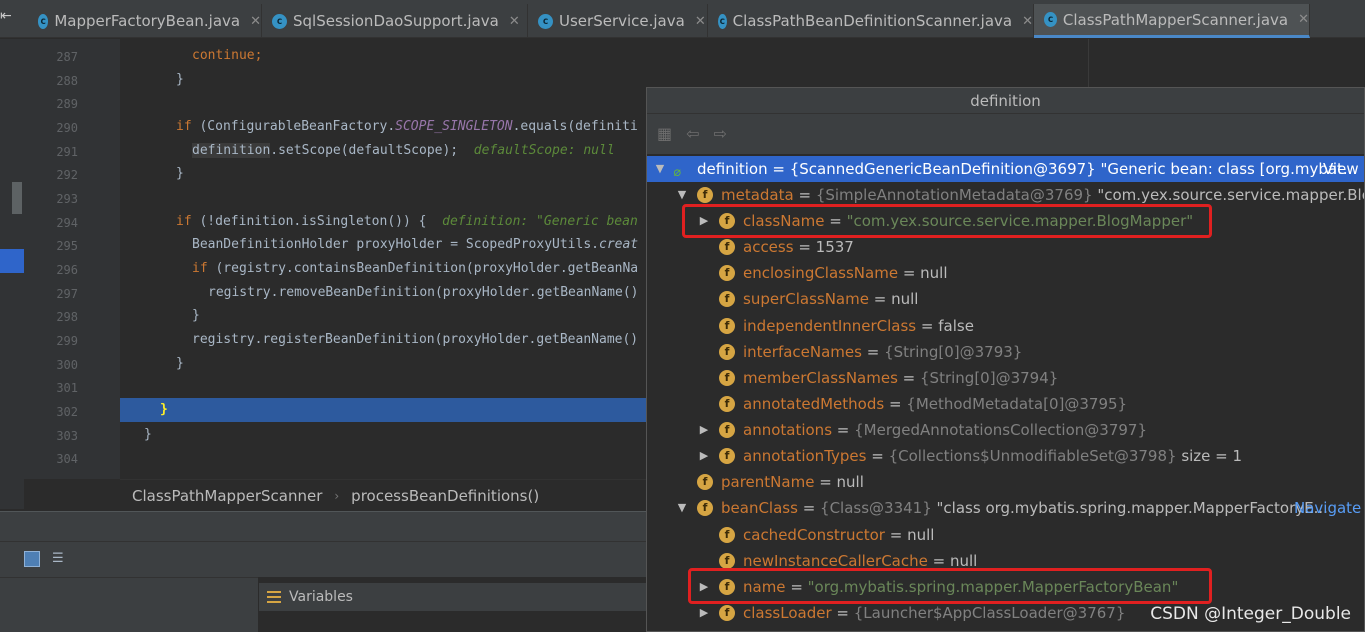 The width and height of the screenshot is (1365, 632). Describe the element at coordinates (1000, 430) in the screenshot. I see `var-ref: {MergedAnnotationsCollection@3797}` at that location.